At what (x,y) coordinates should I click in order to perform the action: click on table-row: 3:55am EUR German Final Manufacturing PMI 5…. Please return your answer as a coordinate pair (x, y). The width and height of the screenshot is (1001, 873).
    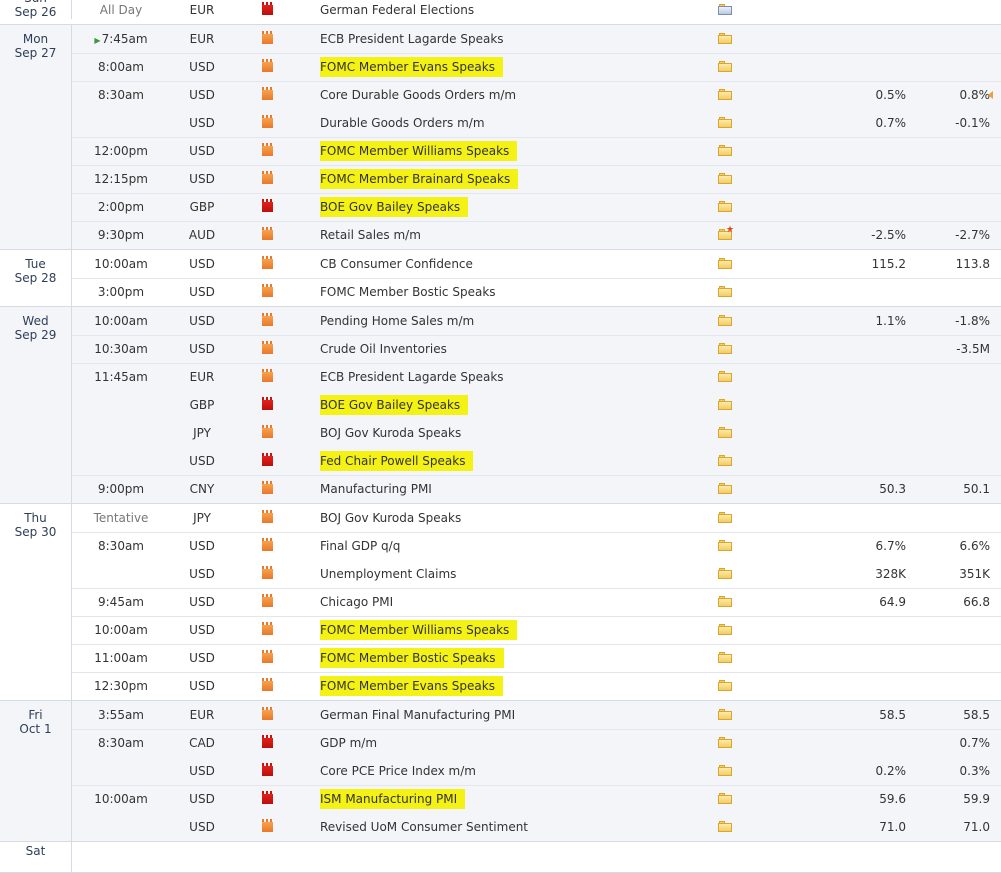
    Looking at the image, I should click on (536, 715).